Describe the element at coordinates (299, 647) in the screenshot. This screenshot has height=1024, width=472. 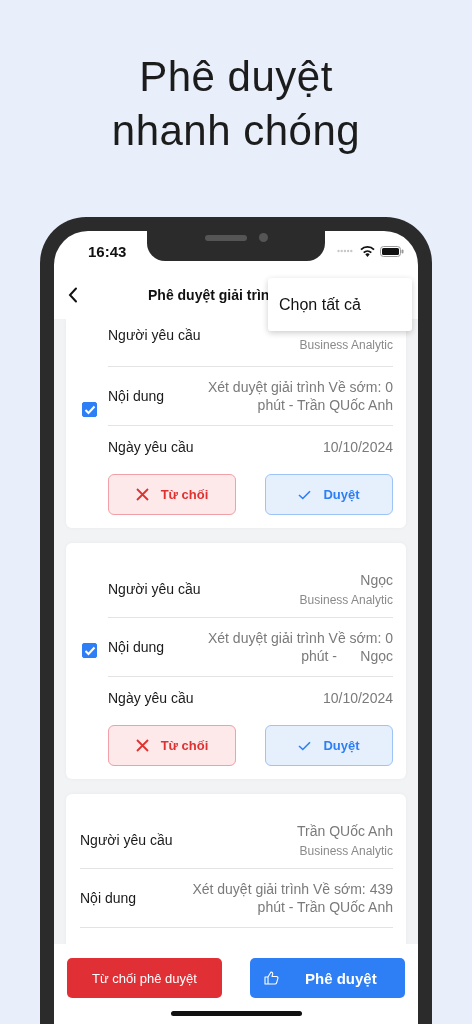
I see `request-content: Xét duyệt giải trình Về sớm: 0 phút - Ngọc` at that location.